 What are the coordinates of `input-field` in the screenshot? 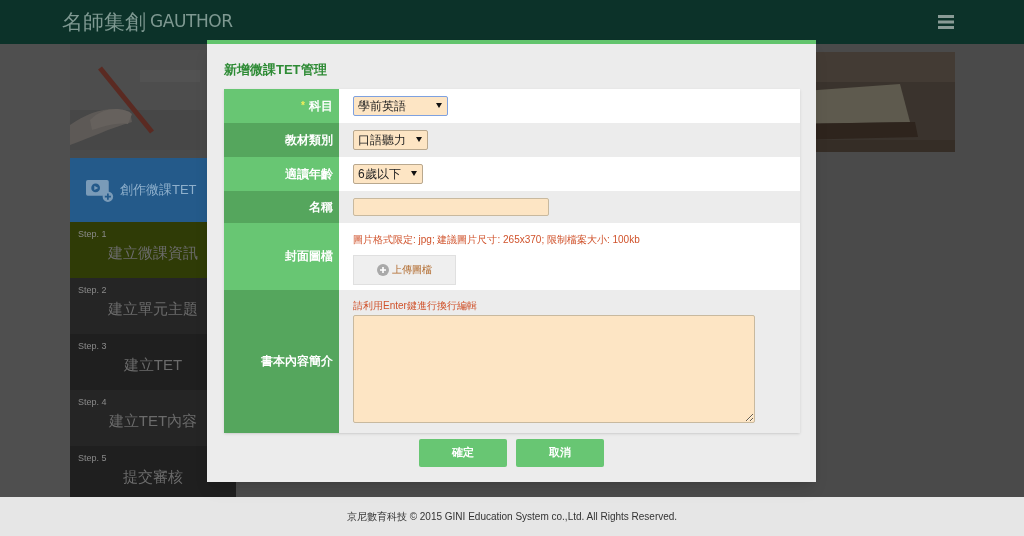 It's located at (451, 206).